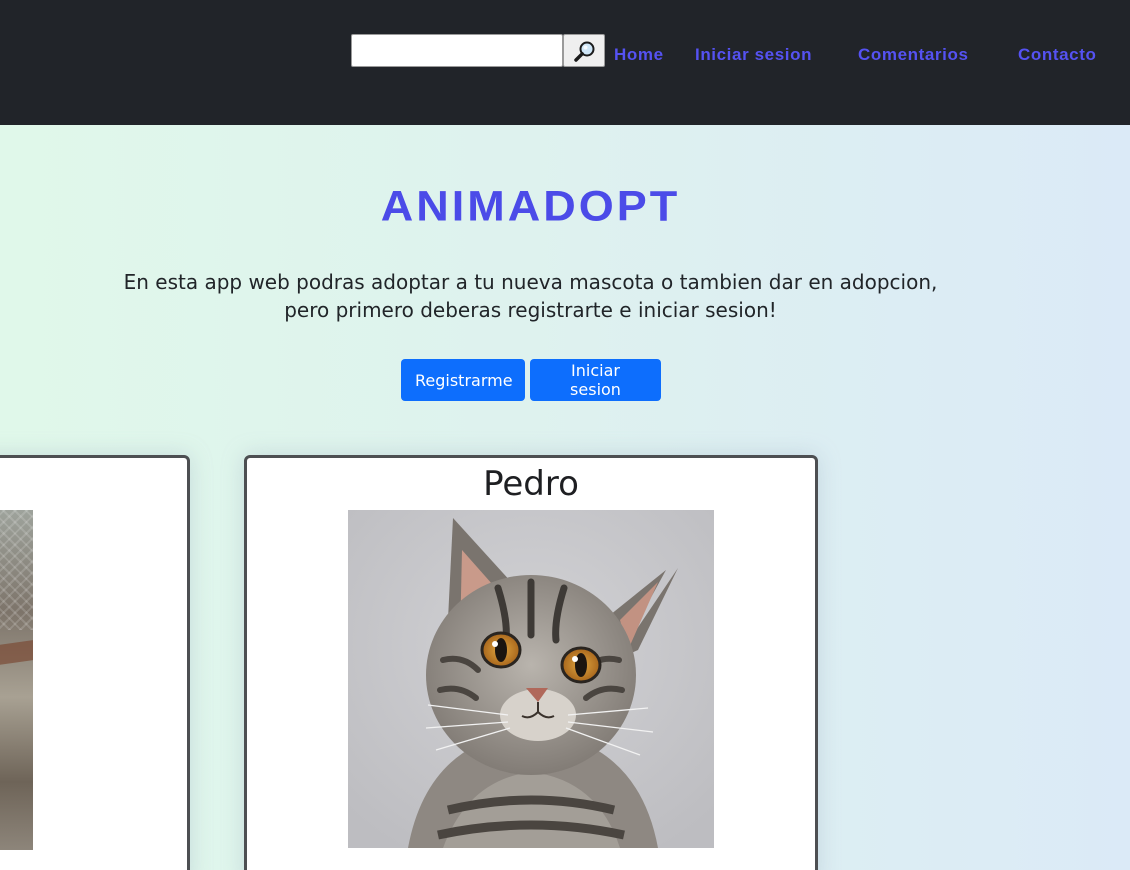  What do you see at coordinates (1057, 55) in the screenshot?
I see `nav-link-contact: Contacto` at bounding box center [1057, 55].